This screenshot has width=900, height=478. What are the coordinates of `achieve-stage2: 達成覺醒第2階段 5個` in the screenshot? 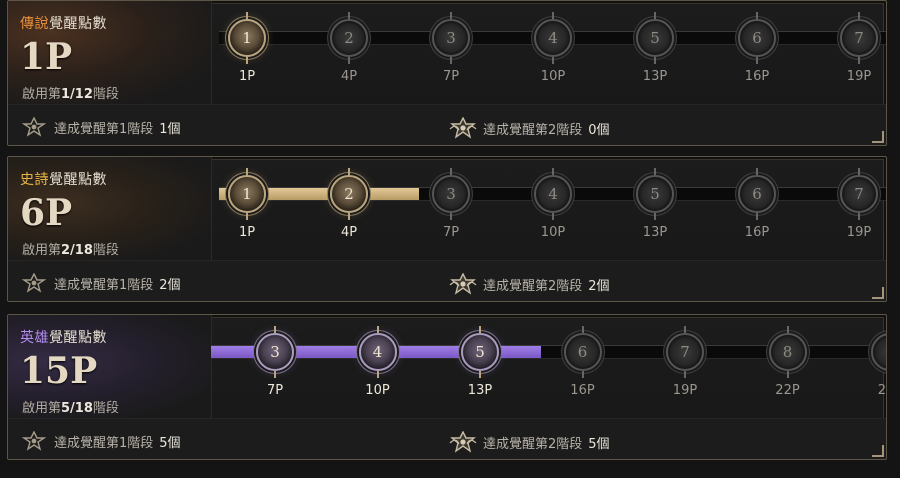 It's located at (529, 442).